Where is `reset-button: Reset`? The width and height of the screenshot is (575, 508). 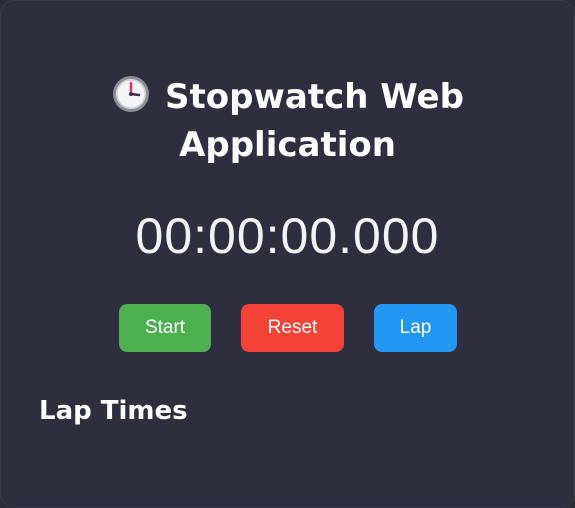
reset-button: Reset is located at coordinates (292, 328).